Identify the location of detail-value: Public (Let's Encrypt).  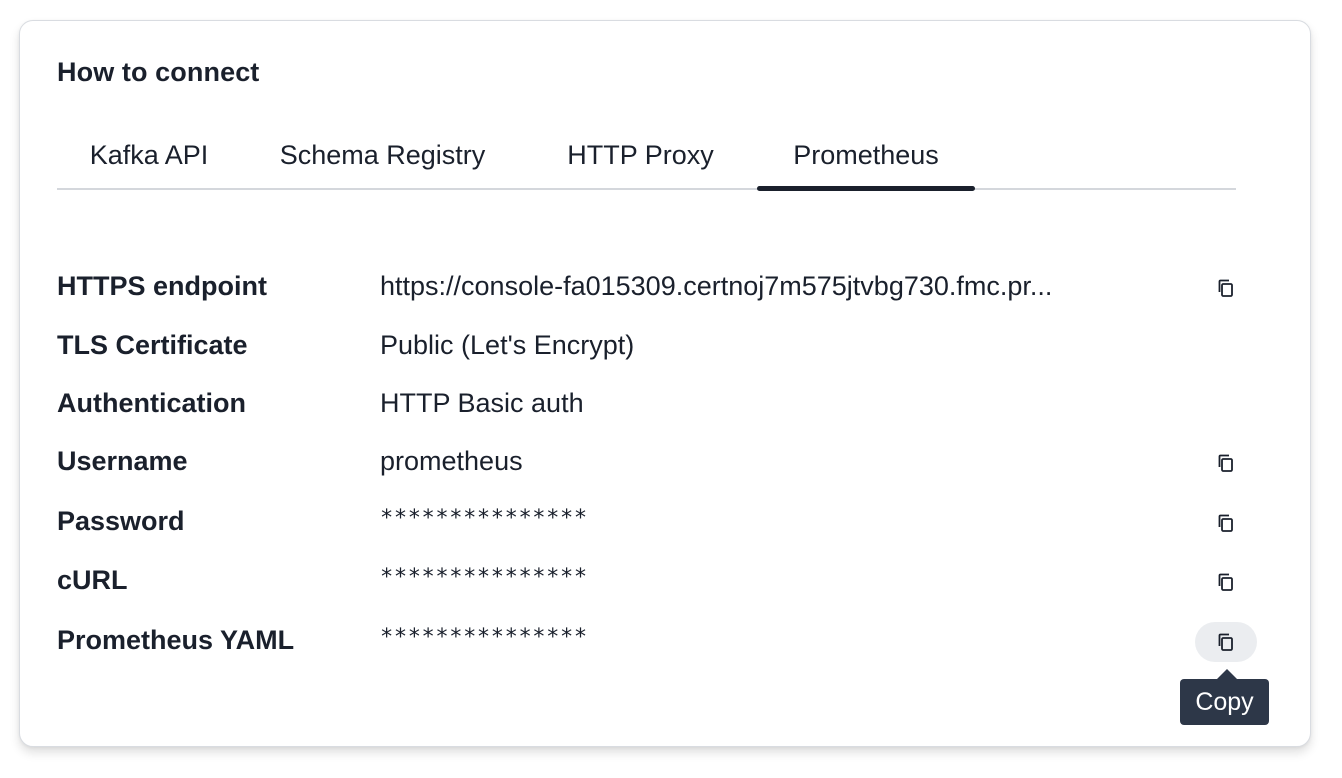
(507, 345).